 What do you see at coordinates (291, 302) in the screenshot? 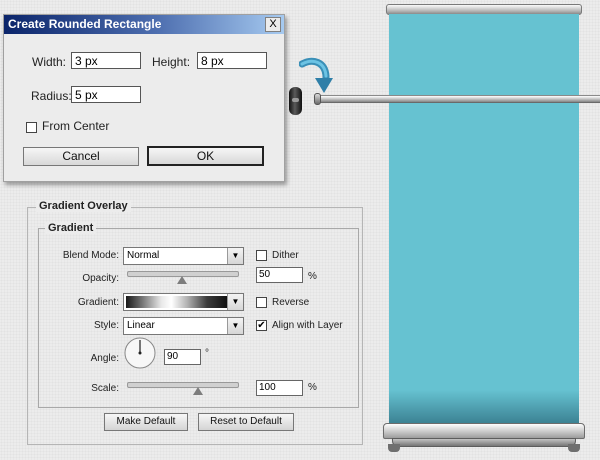
I see `reverse-label: Reverse` at bounding box center [291, 302].